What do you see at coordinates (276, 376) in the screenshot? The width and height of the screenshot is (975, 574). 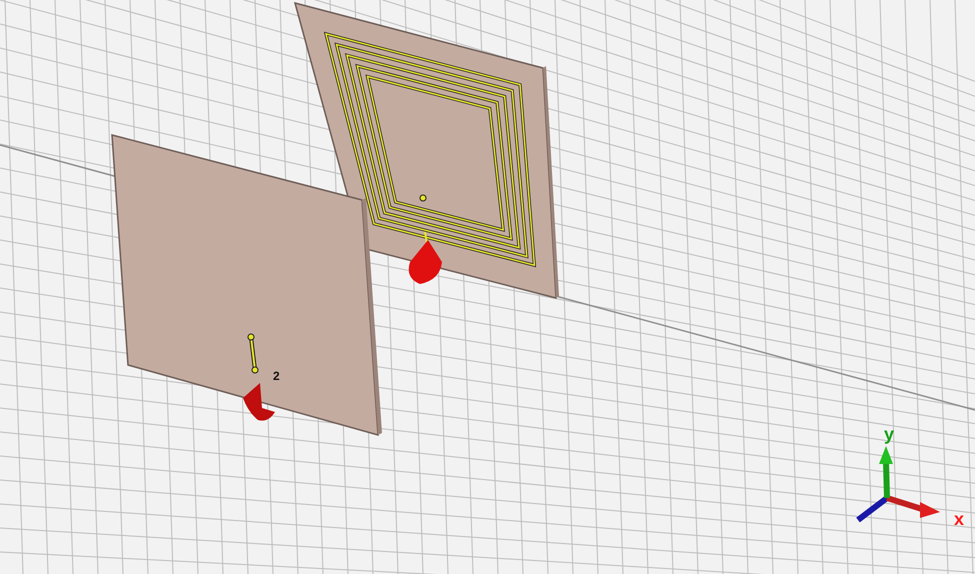 I see `port-label: 2` at bounding box center [276, 376].